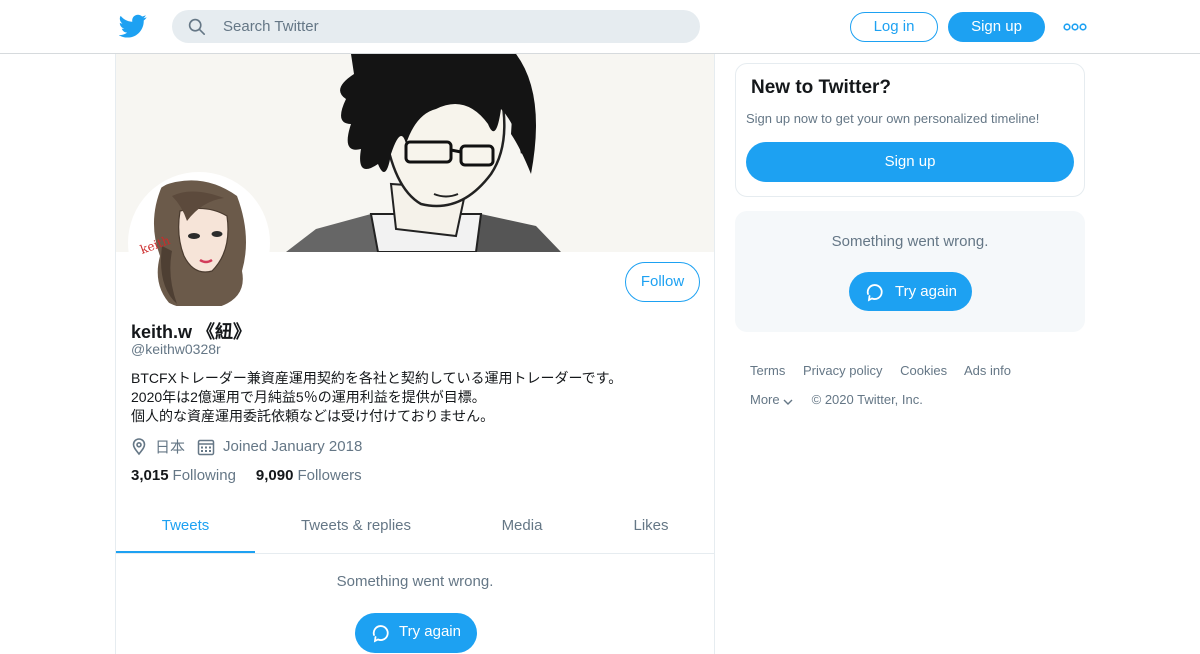 The height and width of the screenshot is (654, 1200). I want to click on sidebar-error-message: Something went wrong., so click(910, 241).